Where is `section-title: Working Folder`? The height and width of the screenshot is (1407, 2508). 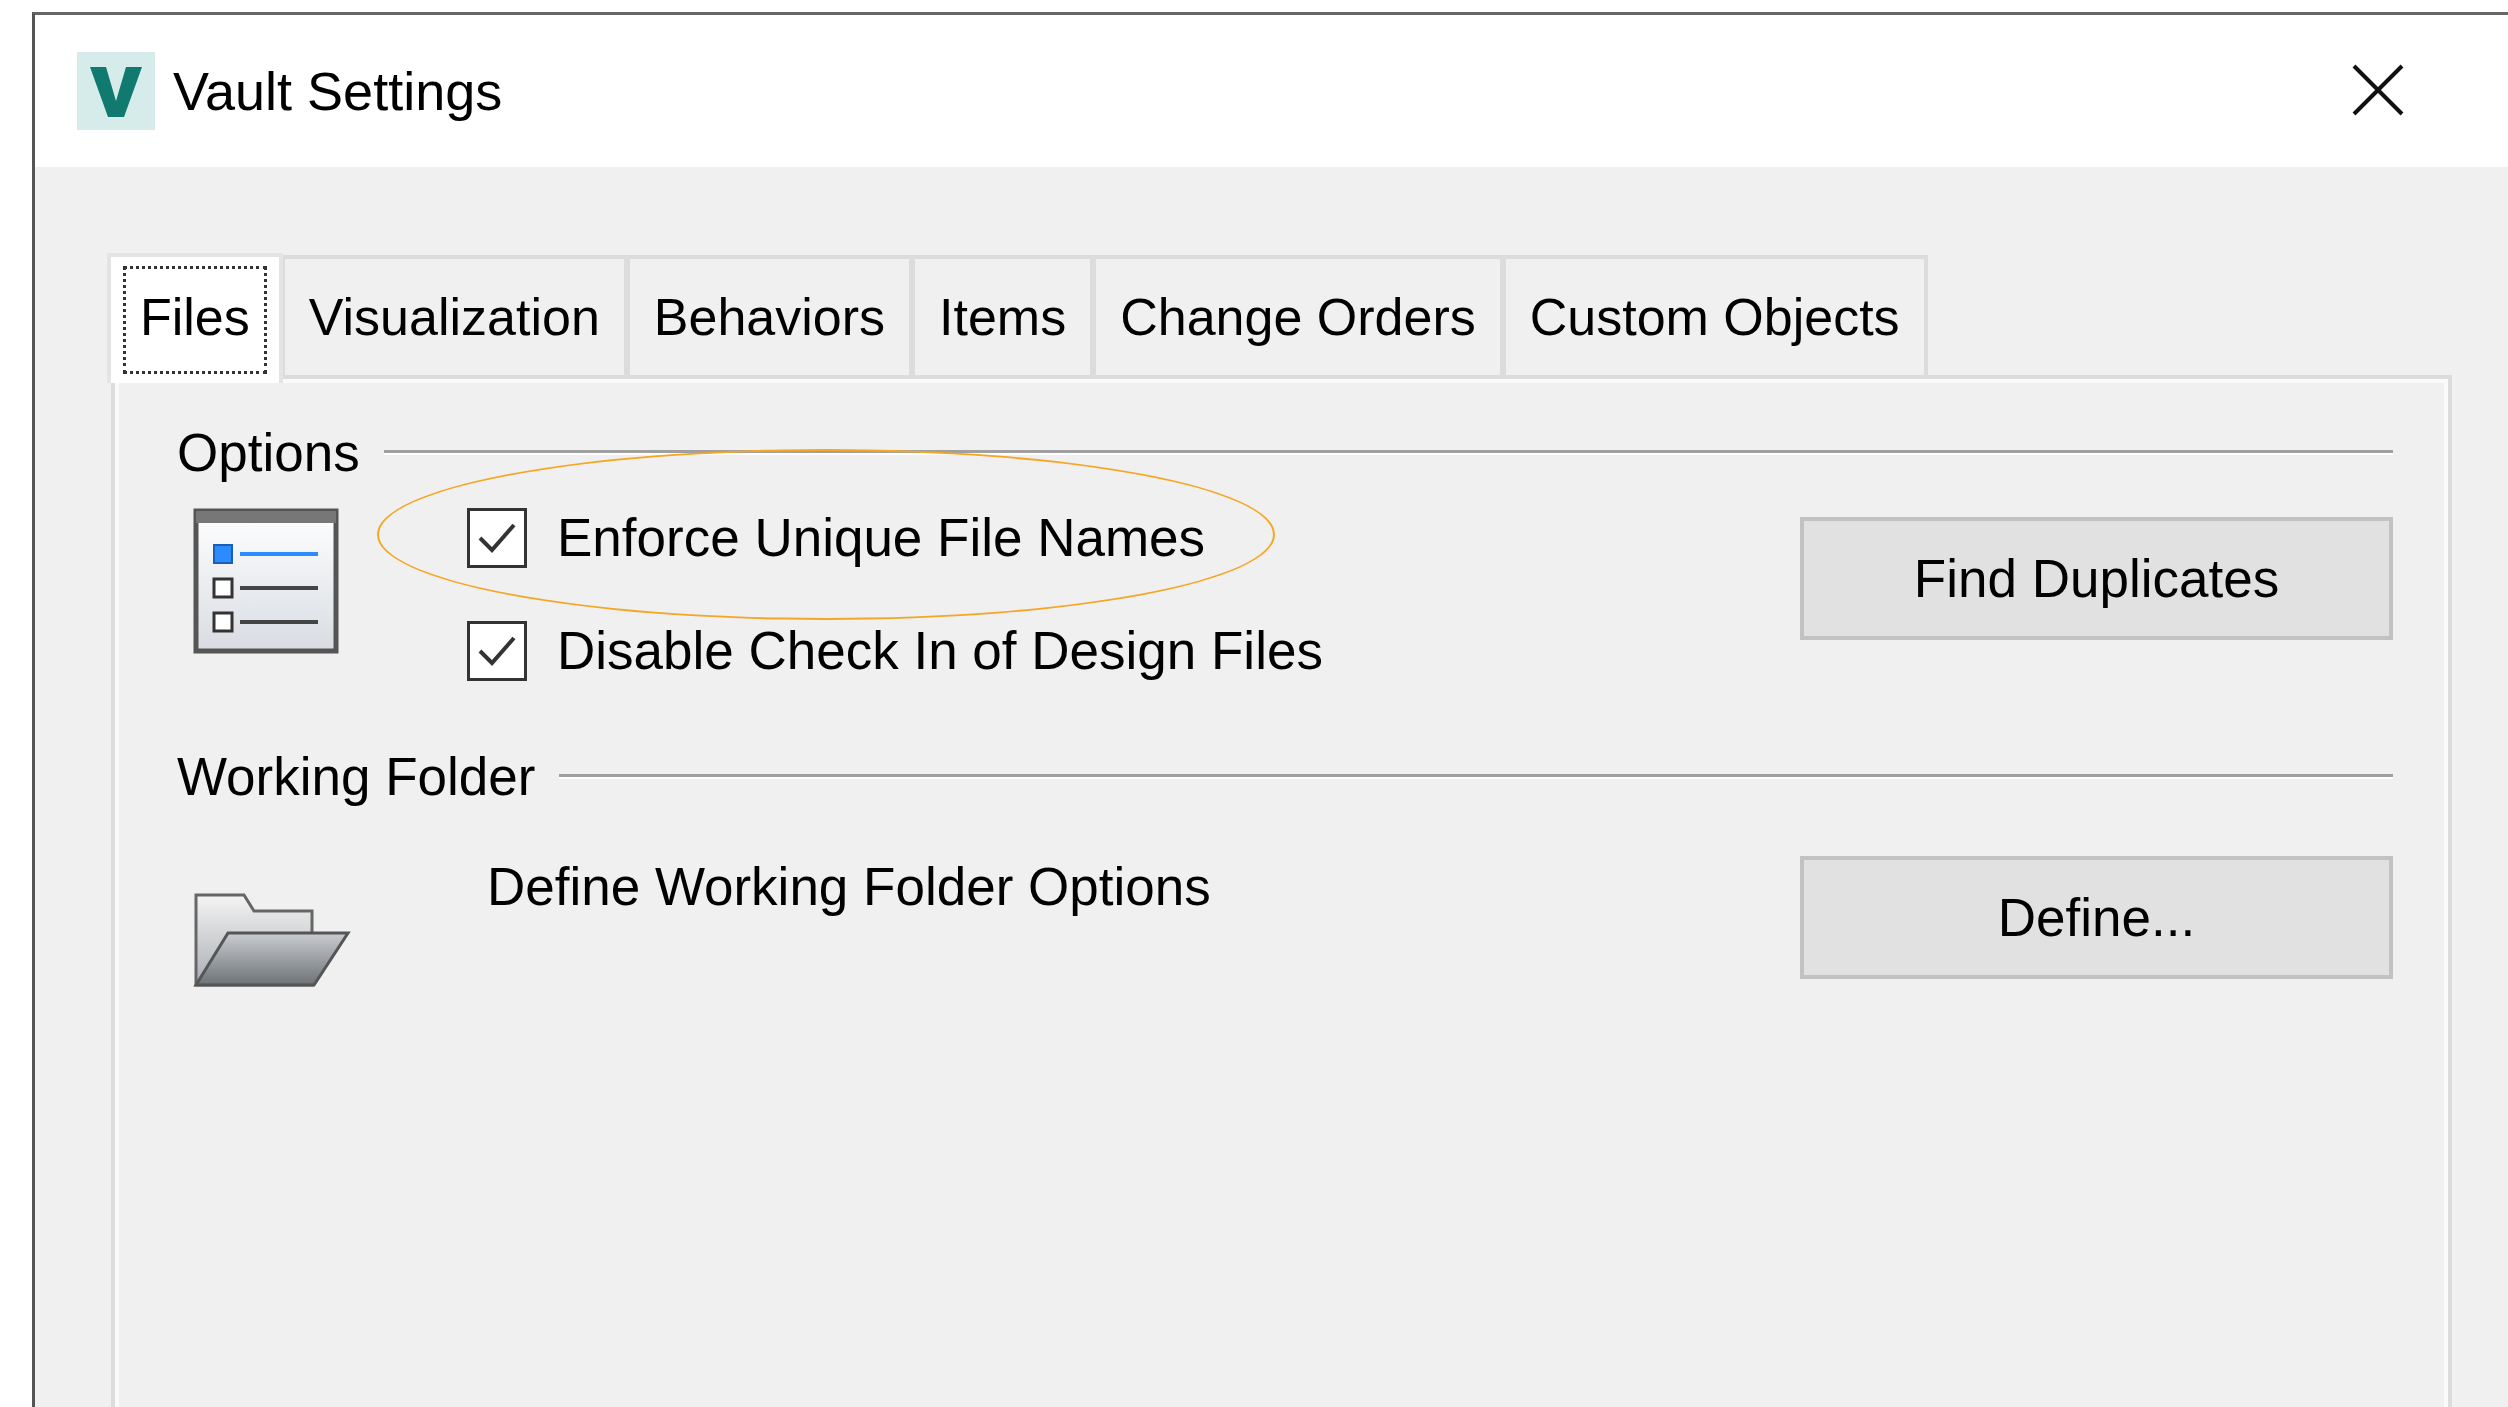 section-title: Working Folder is located at coordinates (356, 776).